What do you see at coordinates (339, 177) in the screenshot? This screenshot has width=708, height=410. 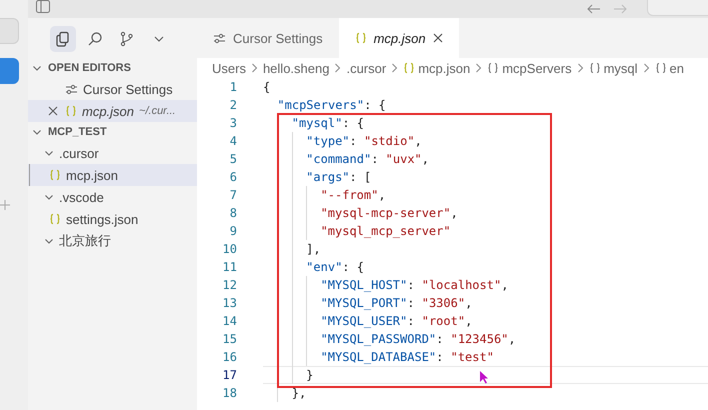 I see `code-line: "args": [` at bounding box center [339, 177].